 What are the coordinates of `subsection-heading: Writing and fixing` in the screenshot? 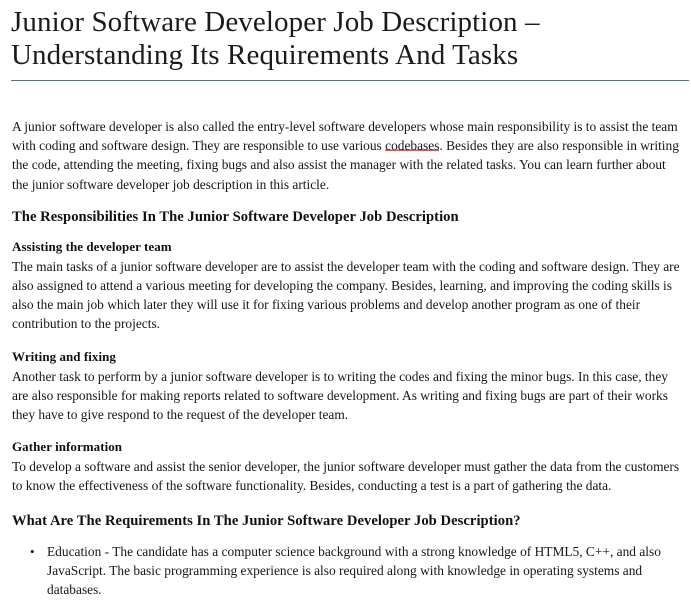 It's located at (64, 356).